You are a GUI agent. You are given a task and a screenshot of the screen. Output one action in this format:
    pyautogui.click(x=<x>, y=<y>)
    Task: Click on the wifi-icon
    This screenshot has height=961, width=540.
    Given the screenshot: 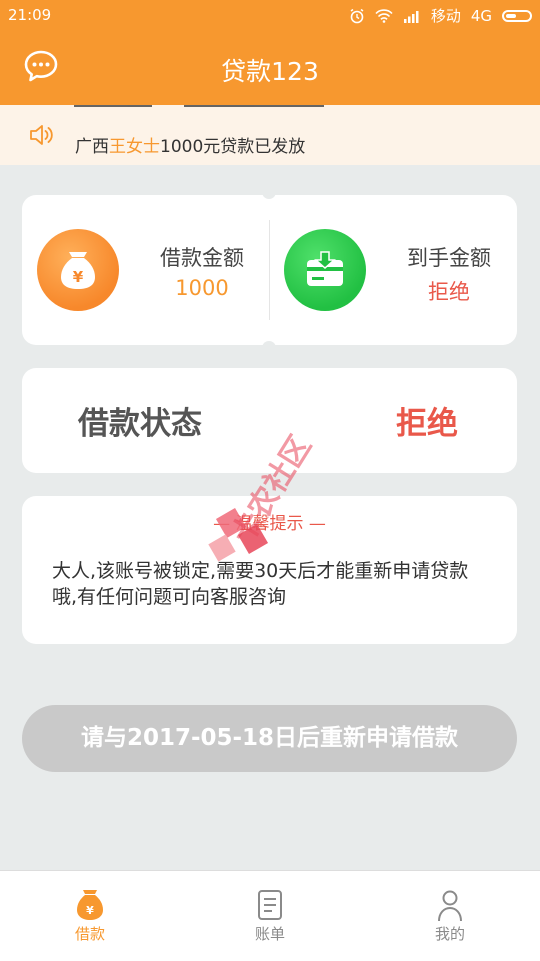 What is the action you would take?
    pyautogui.click(x=384, y=15)
    